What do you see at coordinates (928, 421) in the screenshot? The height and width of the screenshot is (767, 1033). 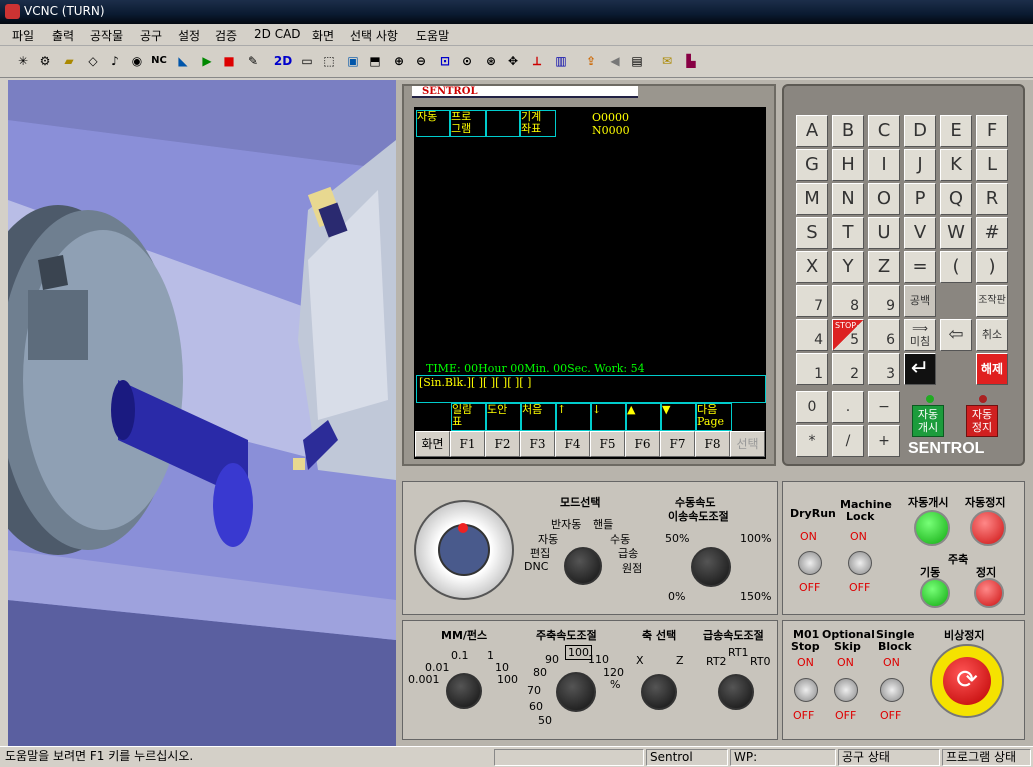 I see `auto-start-key: 자동 개시` at bounding box center [928, 421].